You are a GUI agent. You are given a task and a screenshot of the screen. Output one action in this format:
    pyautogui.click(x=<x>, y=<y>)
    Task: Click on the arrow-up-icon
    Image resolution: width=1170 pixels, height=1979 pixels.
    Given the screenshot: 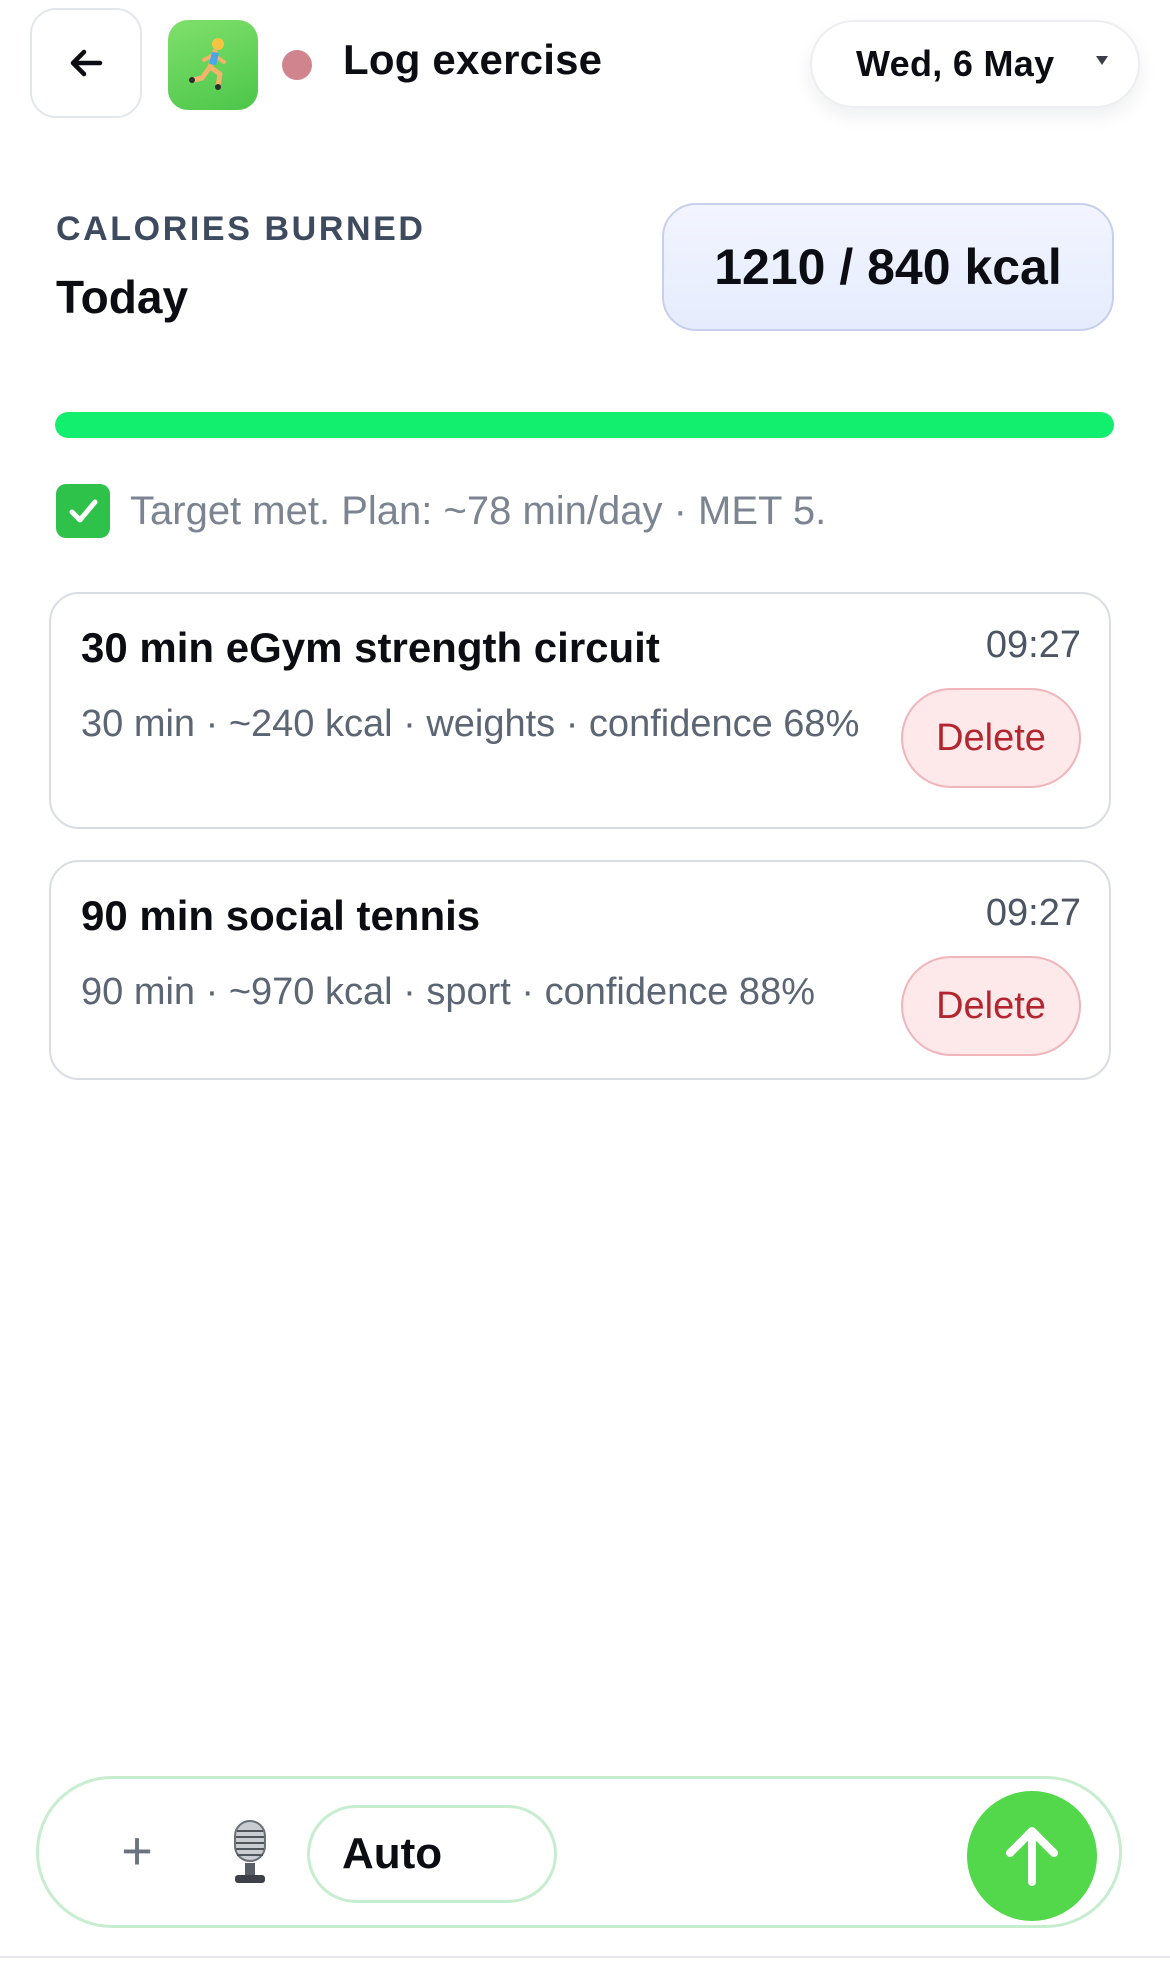 What is the action you would take?
    pyautogui.click(x=1032, y=1856)
    